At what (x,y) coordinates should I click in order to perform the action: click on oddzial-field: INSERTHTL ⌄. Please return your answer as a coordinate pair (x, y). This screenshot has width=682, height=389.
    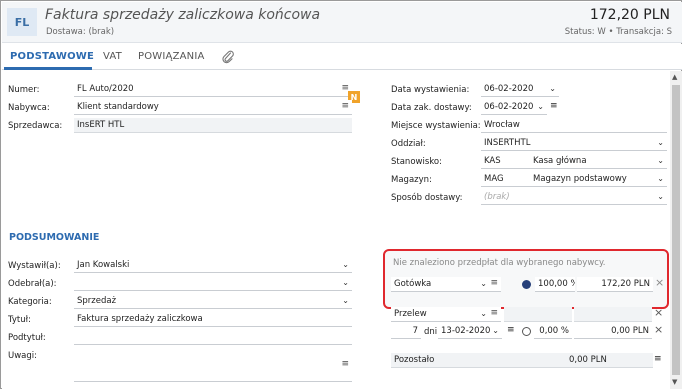
    Looking at the image, I should click on (574, 143).